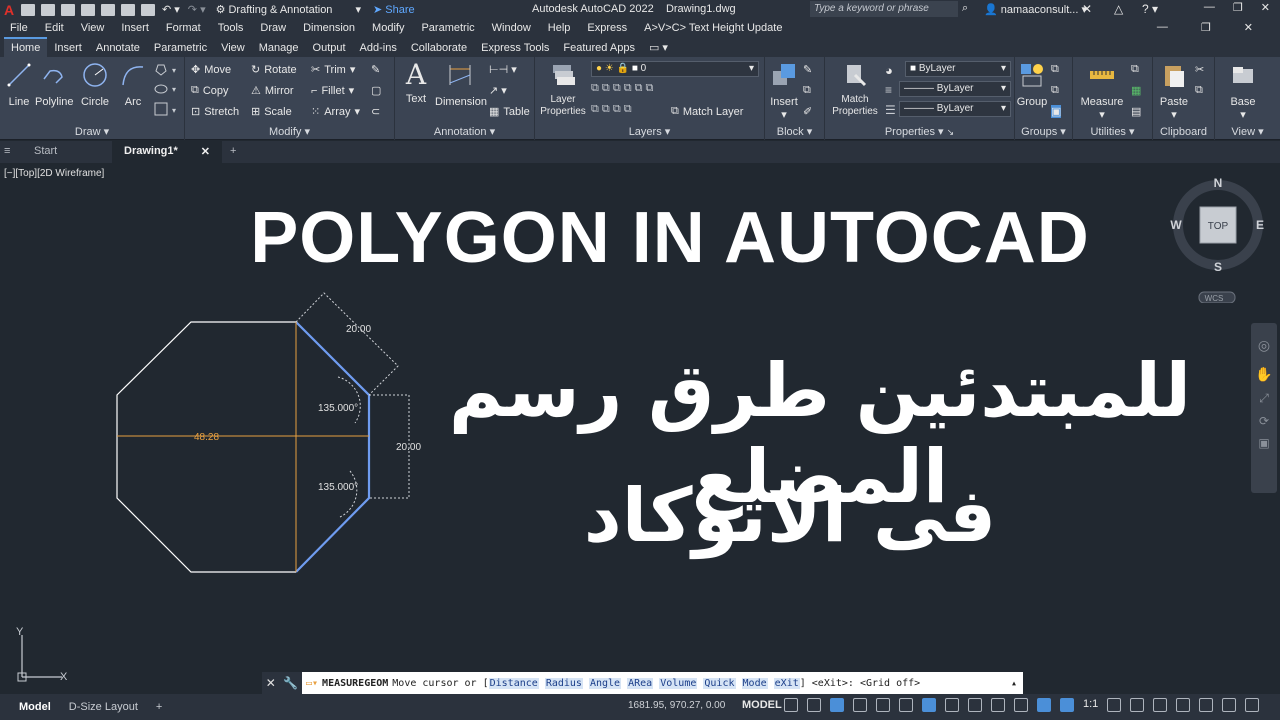  What do you see at coordinates (447, 28) in the screenshot?
I see `menu-parametric: Parametric` at bounding box center [447, 28].